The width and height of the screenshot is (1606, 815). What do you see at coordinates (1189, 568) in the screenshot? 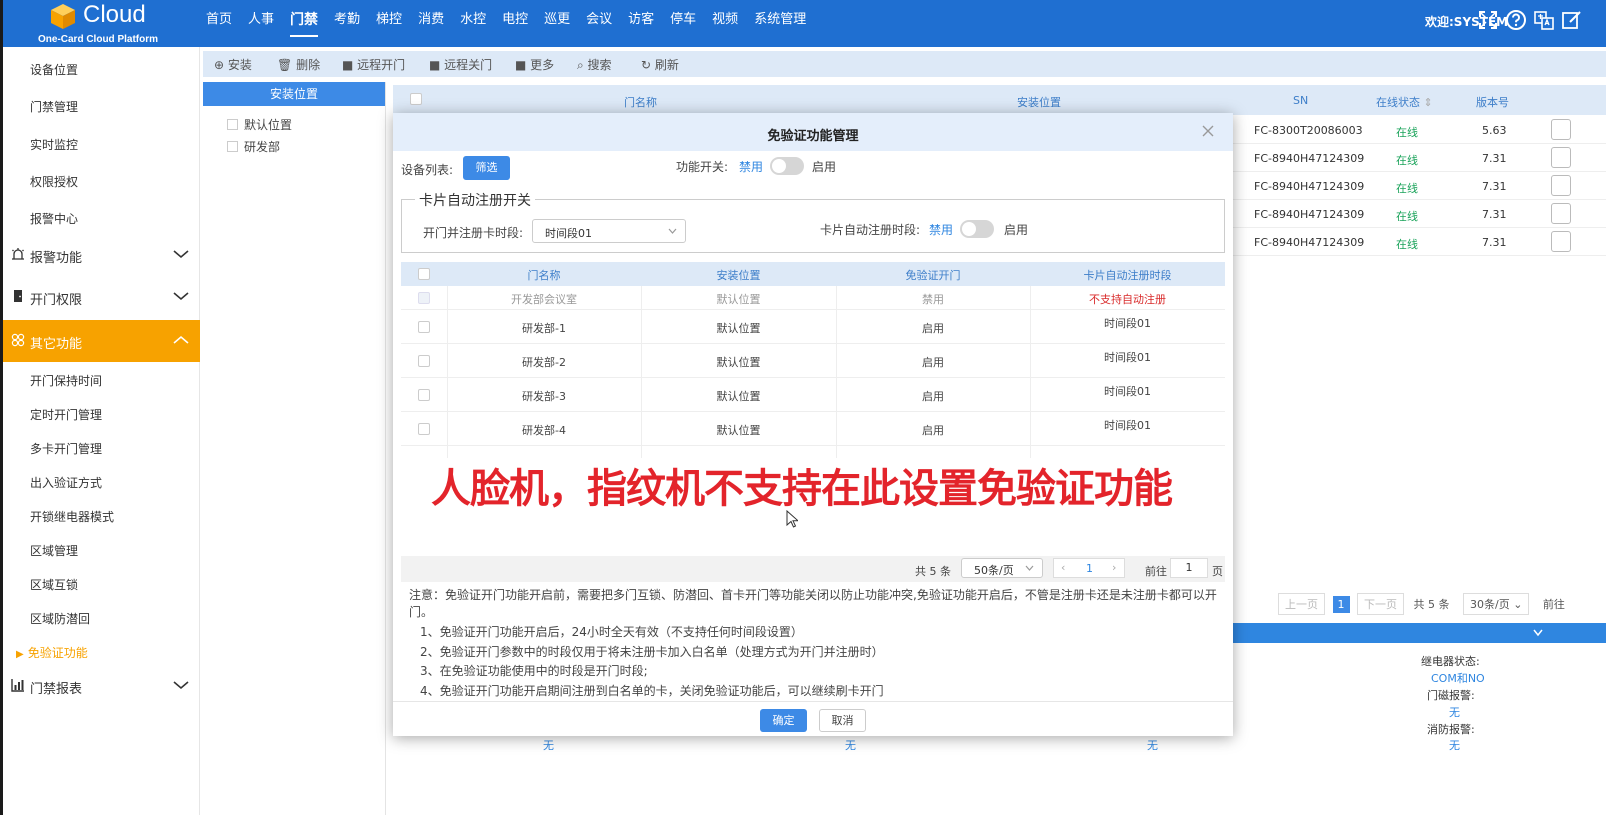
I see `goto-page-input: 1` at bounding box center [1189, 568].